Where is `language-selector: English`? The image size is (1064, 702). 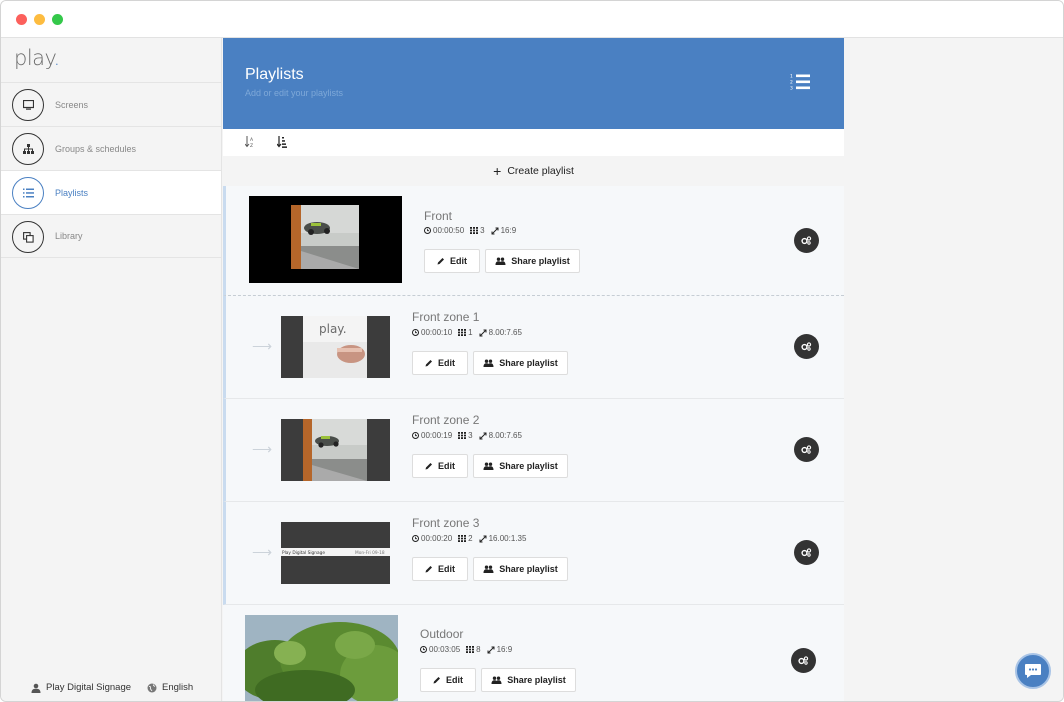
language-selector: English is located at coordinates (170, 687).